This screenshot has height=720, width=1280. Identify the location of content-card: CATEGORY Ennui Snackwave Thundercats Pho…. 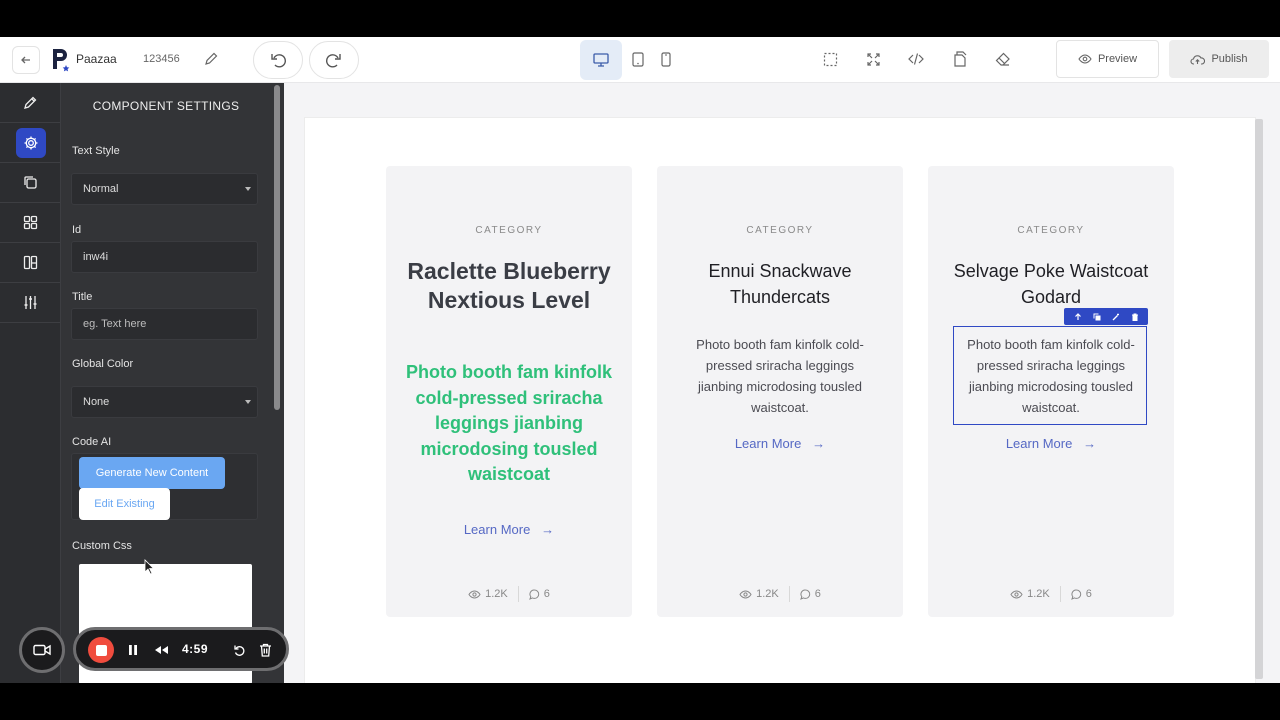
(780, 391).